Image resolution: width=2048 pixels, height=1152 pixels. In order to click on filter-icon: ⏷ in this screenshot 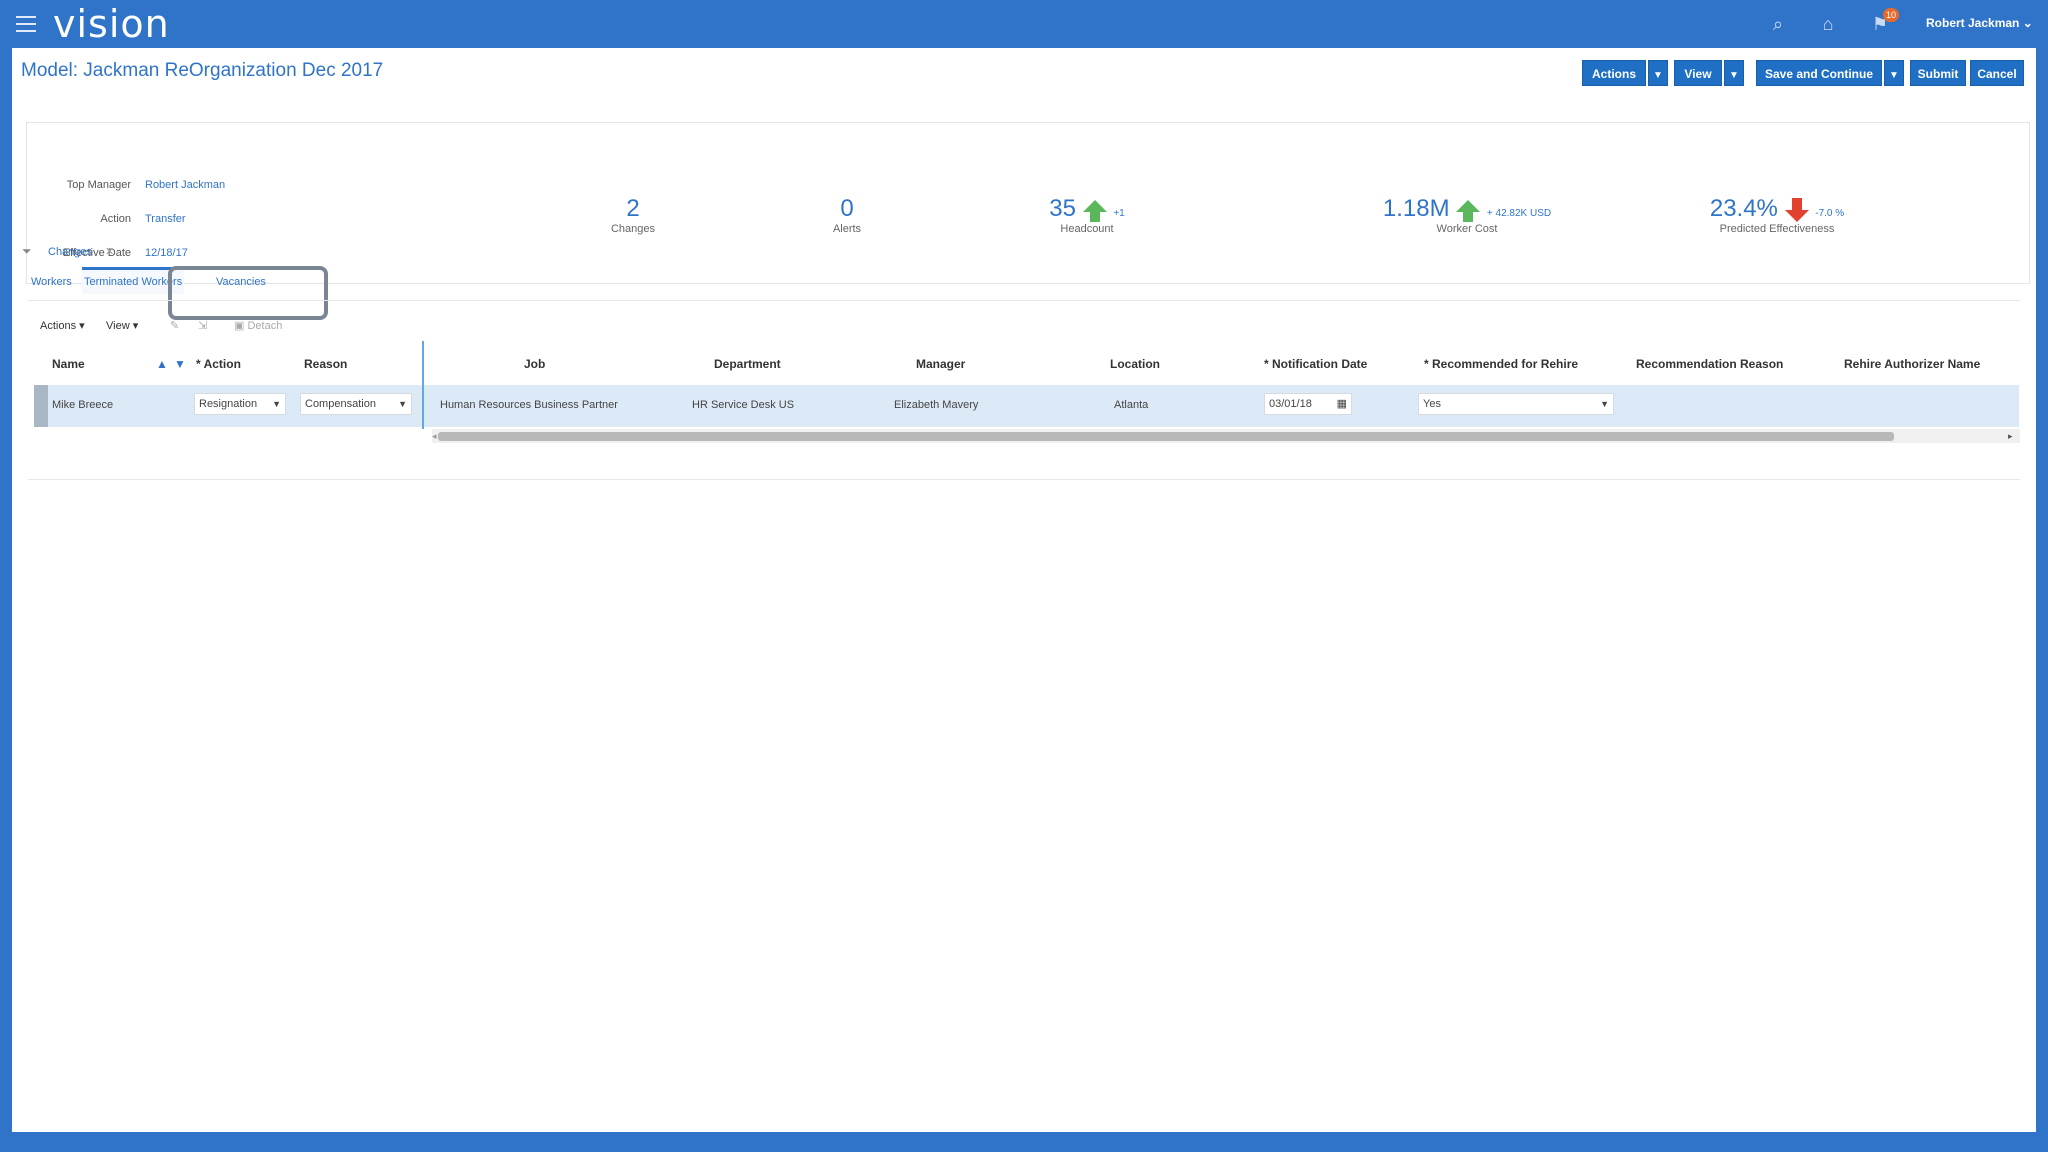, I will do `click(28, 251)`.